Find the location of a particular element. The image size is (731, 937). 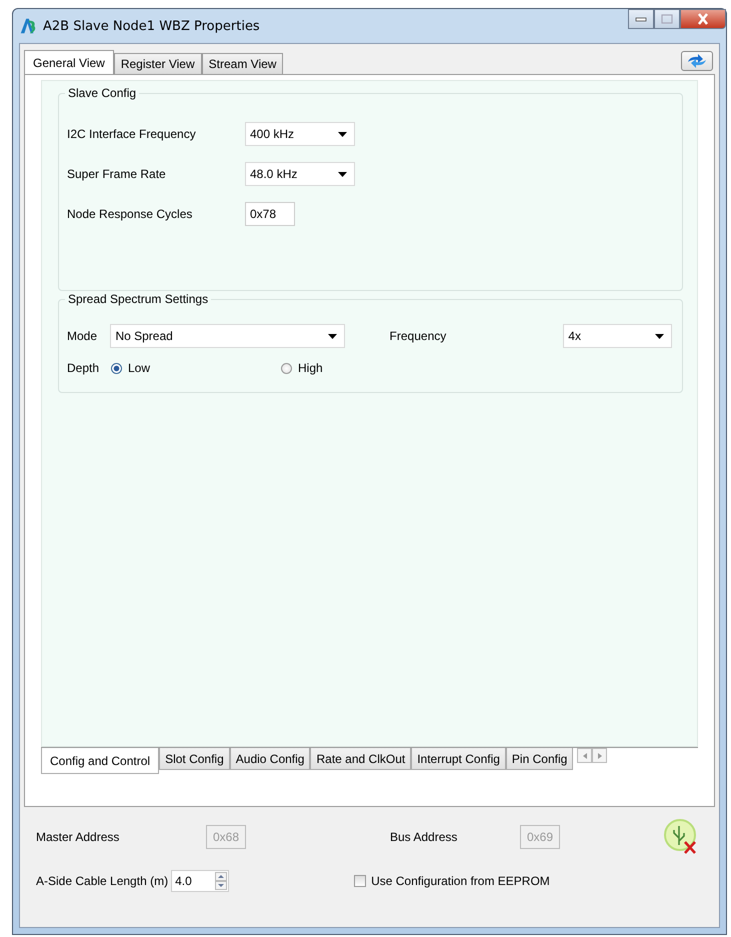

radio-option: High is located at coordinates (366, 368).